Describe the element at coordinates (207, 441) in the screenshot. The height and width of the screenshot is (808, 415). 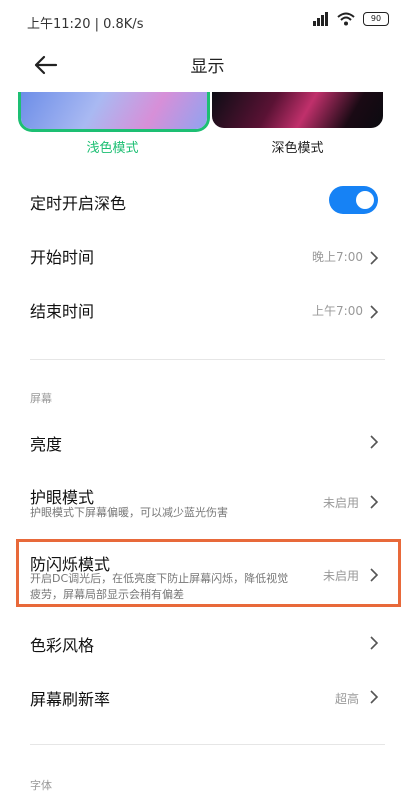
I see `brightness-row: 亮度` at that location.